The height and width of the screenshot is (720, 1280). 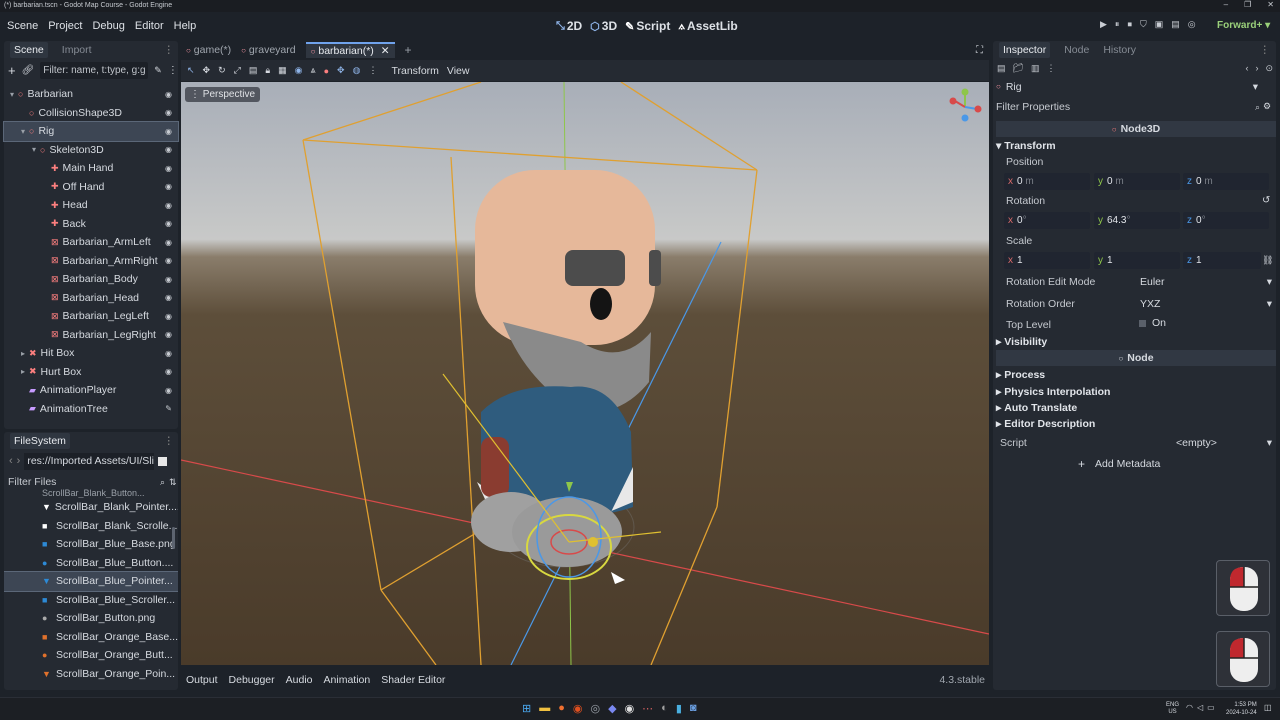 What do you see at coordinates (91, 335) in the screenshot?
I see `scene-tree-item: ⊠ Barbarian_LegRight ◉` at bounding box center [91, 335].